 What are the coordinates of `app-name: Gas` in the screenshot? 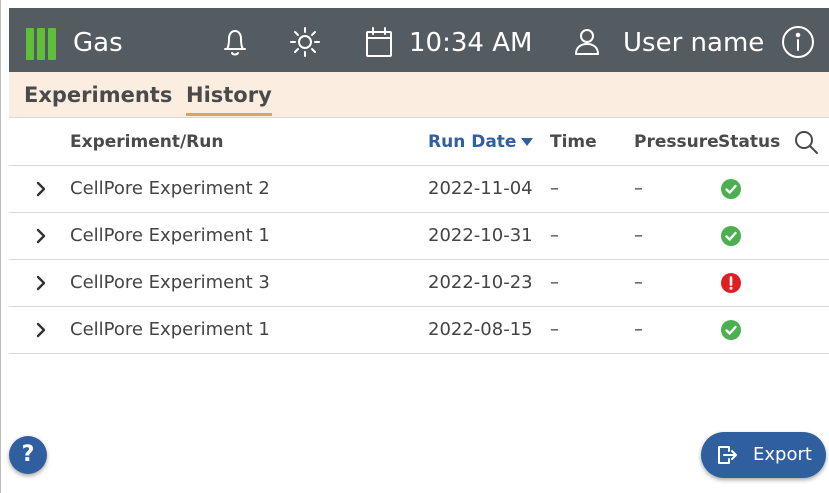 It's located at (98, 43).